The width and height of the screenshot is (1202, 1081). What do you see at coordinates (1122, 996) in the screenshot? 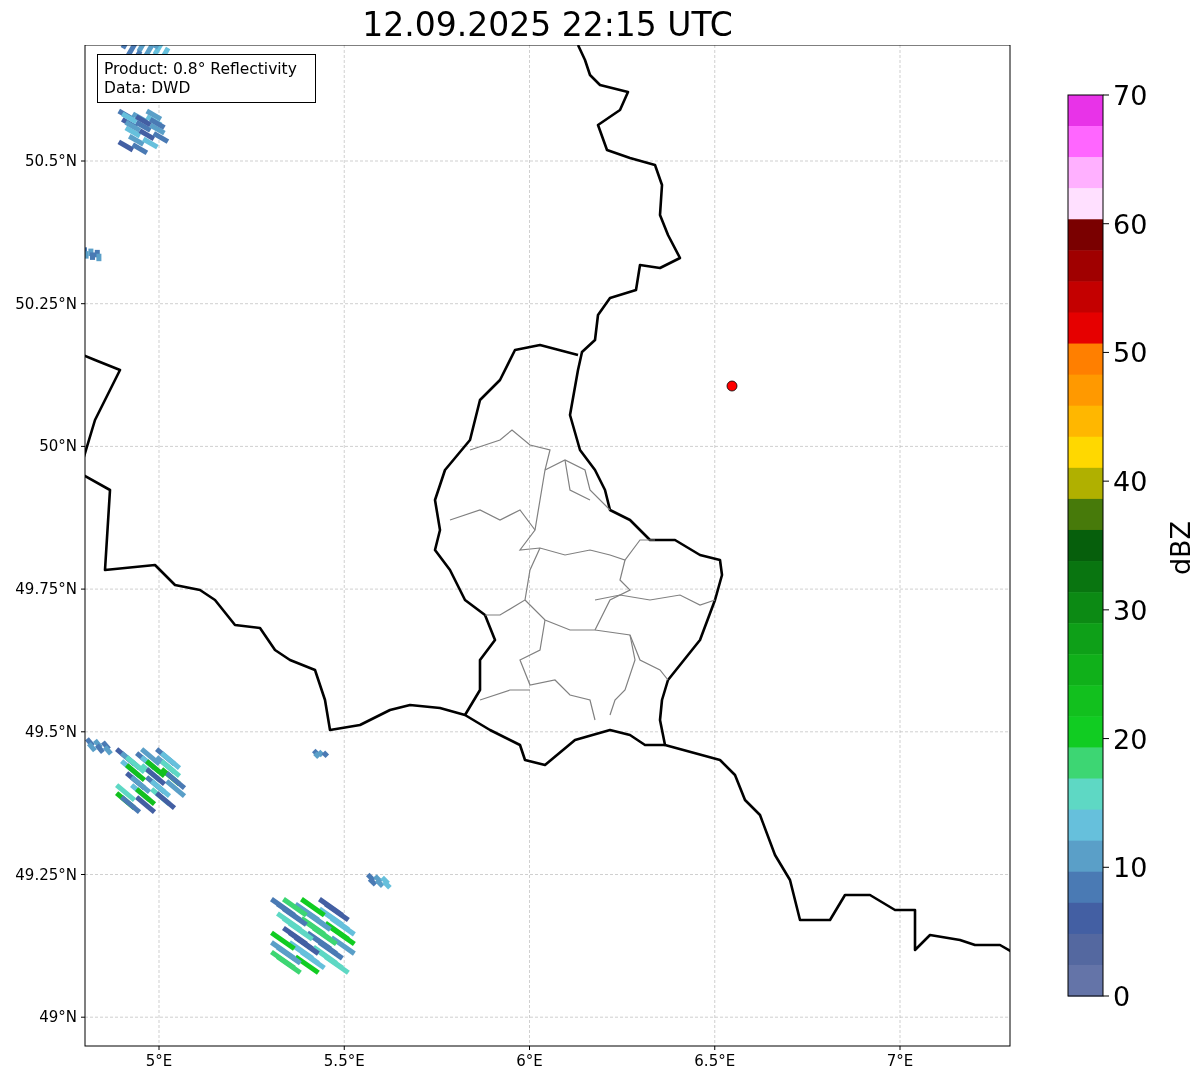
I see `colorbar-tick-label: 0` at bounding box center [1122, 996].